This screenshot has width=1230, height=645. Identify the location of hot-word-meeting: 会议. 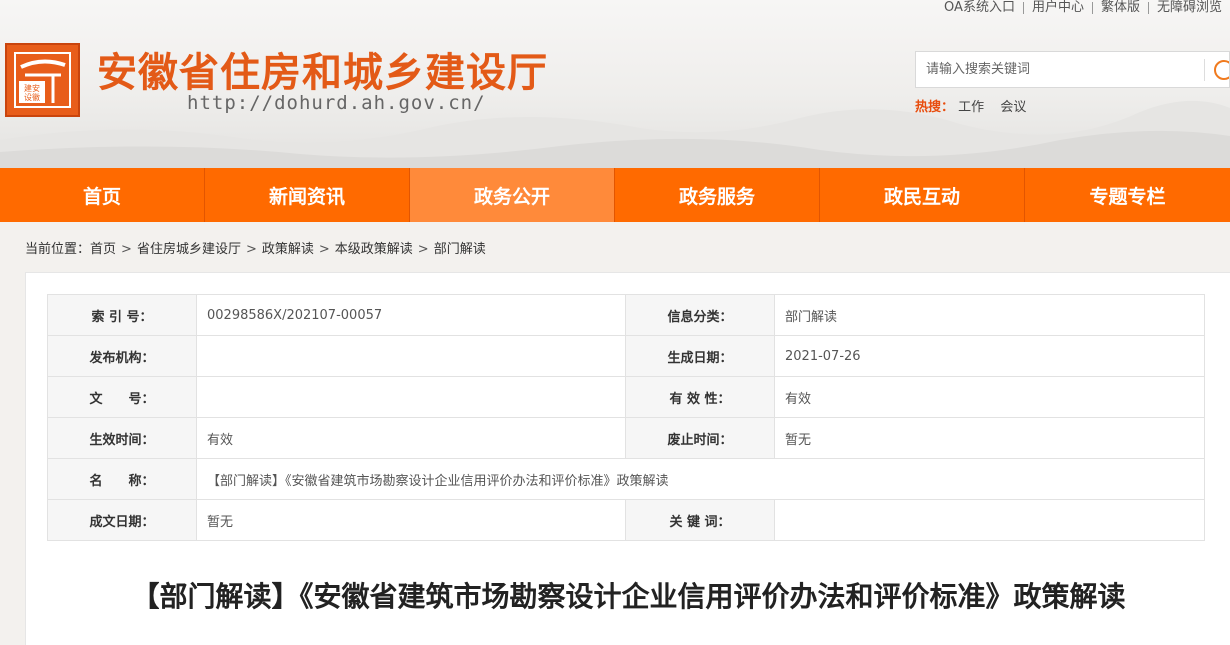
(1013, 107).